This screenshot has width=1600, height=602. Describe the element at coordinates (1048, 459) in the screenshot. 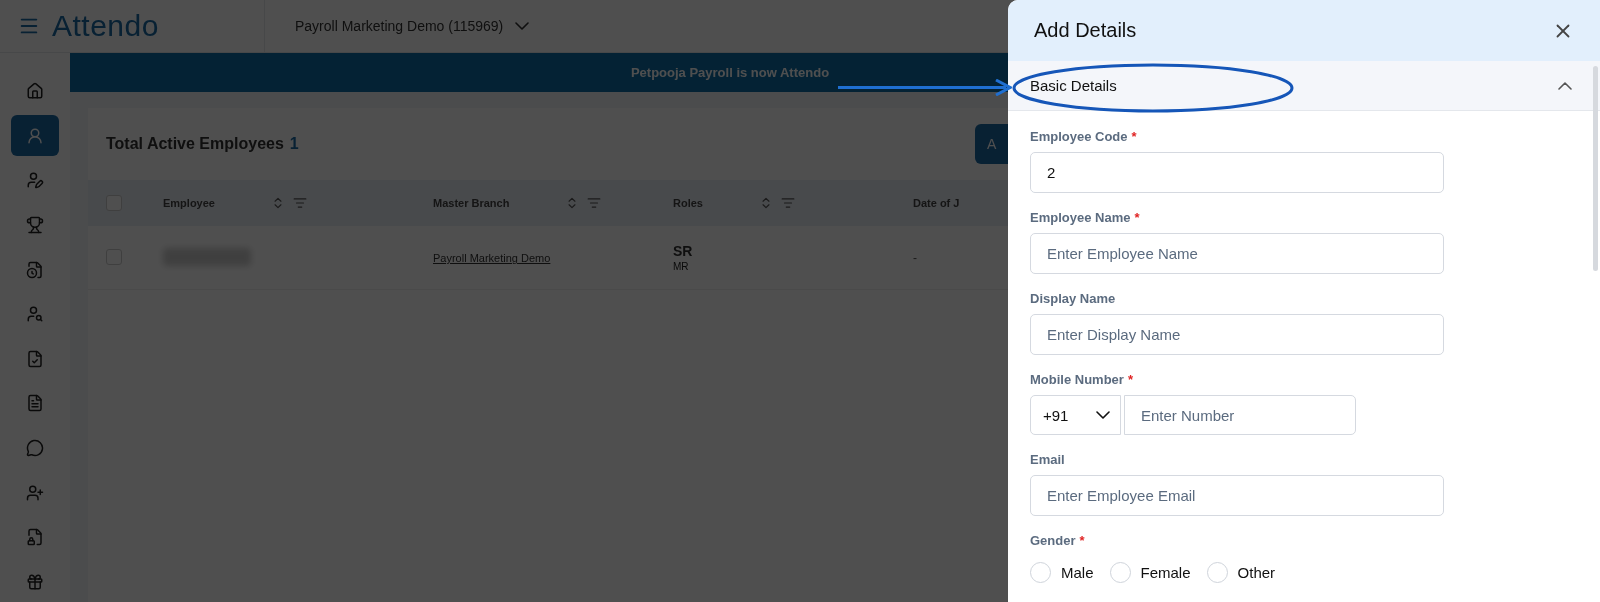

I see `field-label: Email` at that location.